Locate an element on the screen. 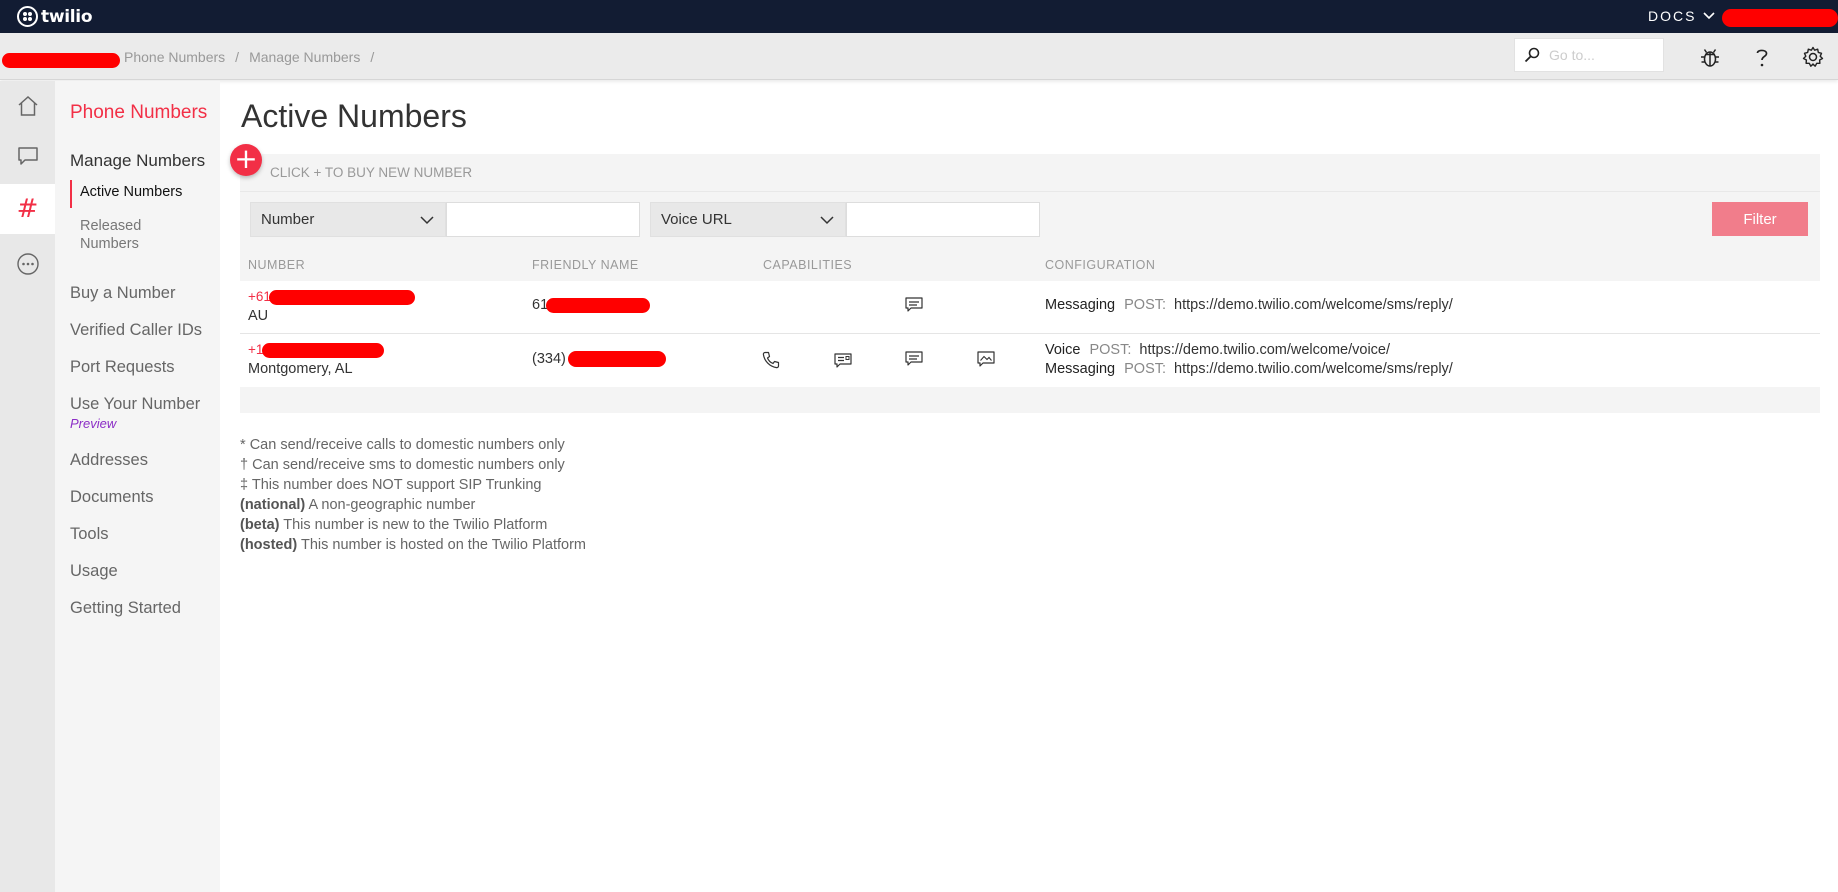 The image size is (1838, 892). docs-menu: DOCS is located at coordinates (1682, 16).